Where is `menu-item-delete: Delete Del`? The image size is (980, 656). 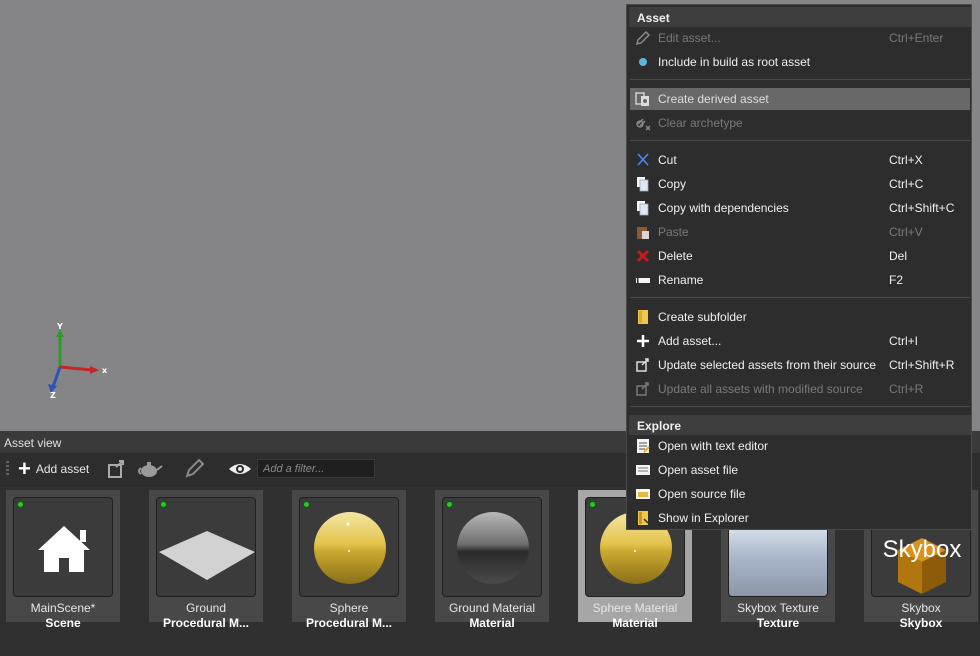 menu-item-delete: Delete Del is located at coordinates (800, 256).